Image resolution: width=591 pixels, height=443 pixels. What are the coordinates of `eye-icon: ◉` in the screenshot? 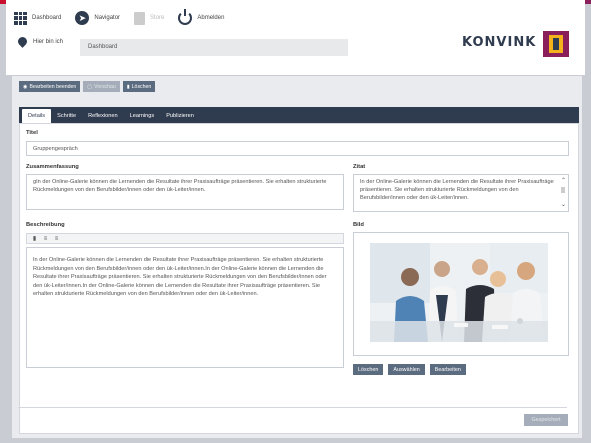 It's located at (25, 86).